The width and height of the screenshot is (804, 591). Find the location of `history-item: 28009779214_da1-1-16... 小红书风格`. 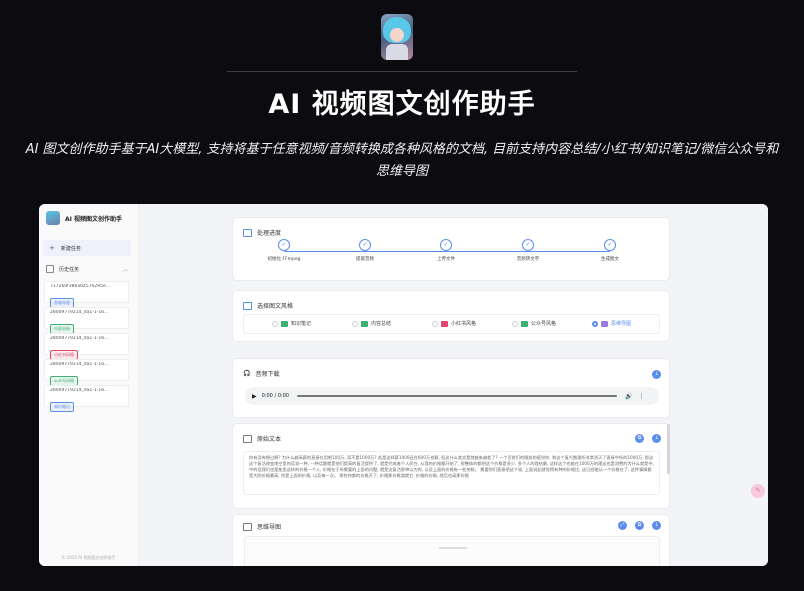

history-item: 28009779214_da1-1-16... 小红书风格 is located at coordinates (86, 346).